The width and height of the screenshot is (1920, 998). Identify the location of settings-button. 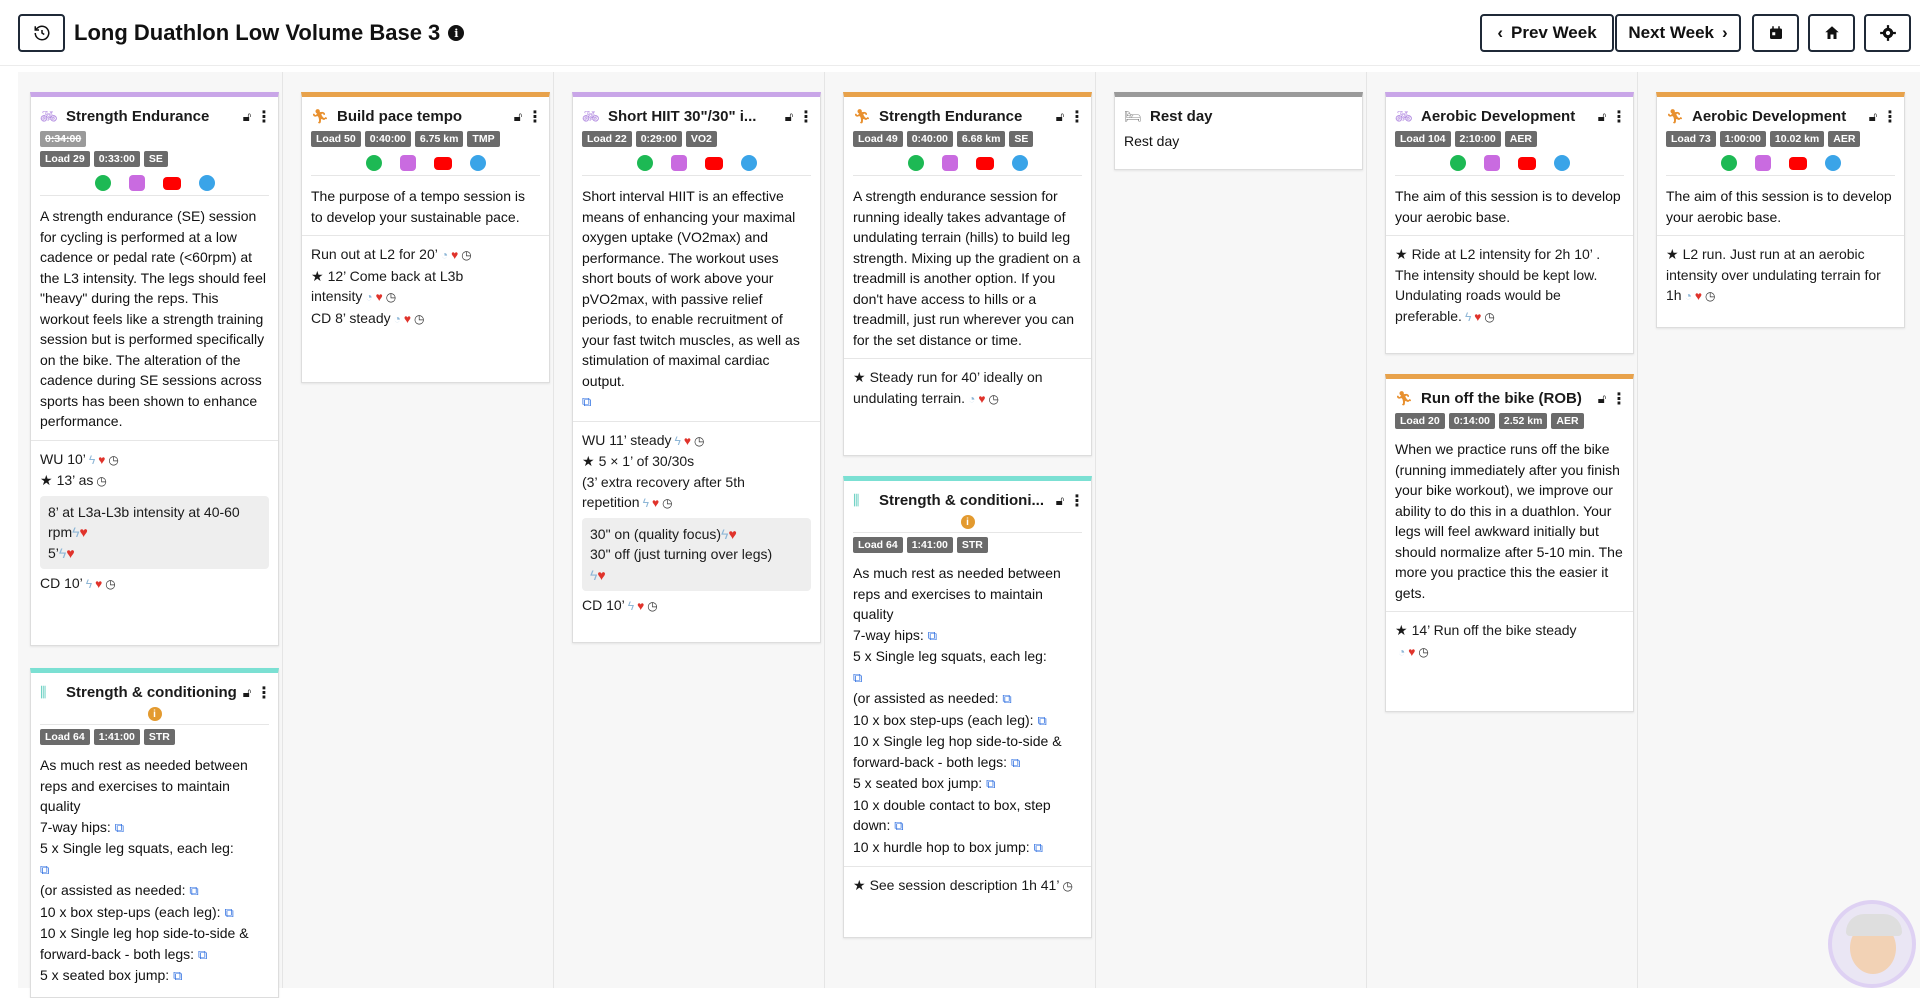
(1887, 33).